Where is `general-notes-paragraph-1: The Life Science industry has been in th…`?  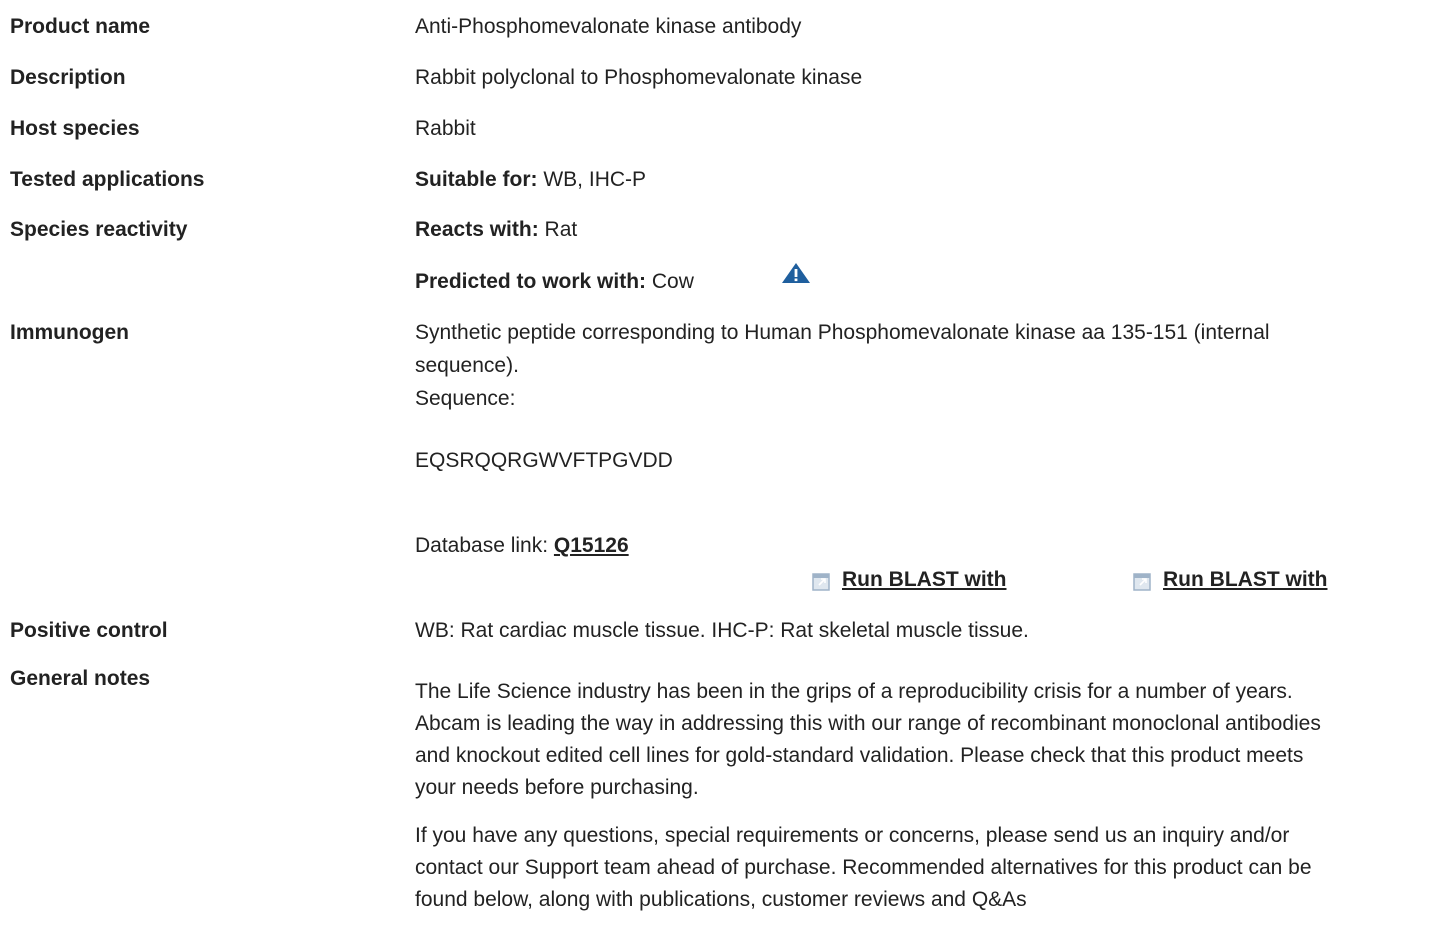 general-notes-paragraph-1: The Life Science industry has been in th… is located at coordinates (930, 740).